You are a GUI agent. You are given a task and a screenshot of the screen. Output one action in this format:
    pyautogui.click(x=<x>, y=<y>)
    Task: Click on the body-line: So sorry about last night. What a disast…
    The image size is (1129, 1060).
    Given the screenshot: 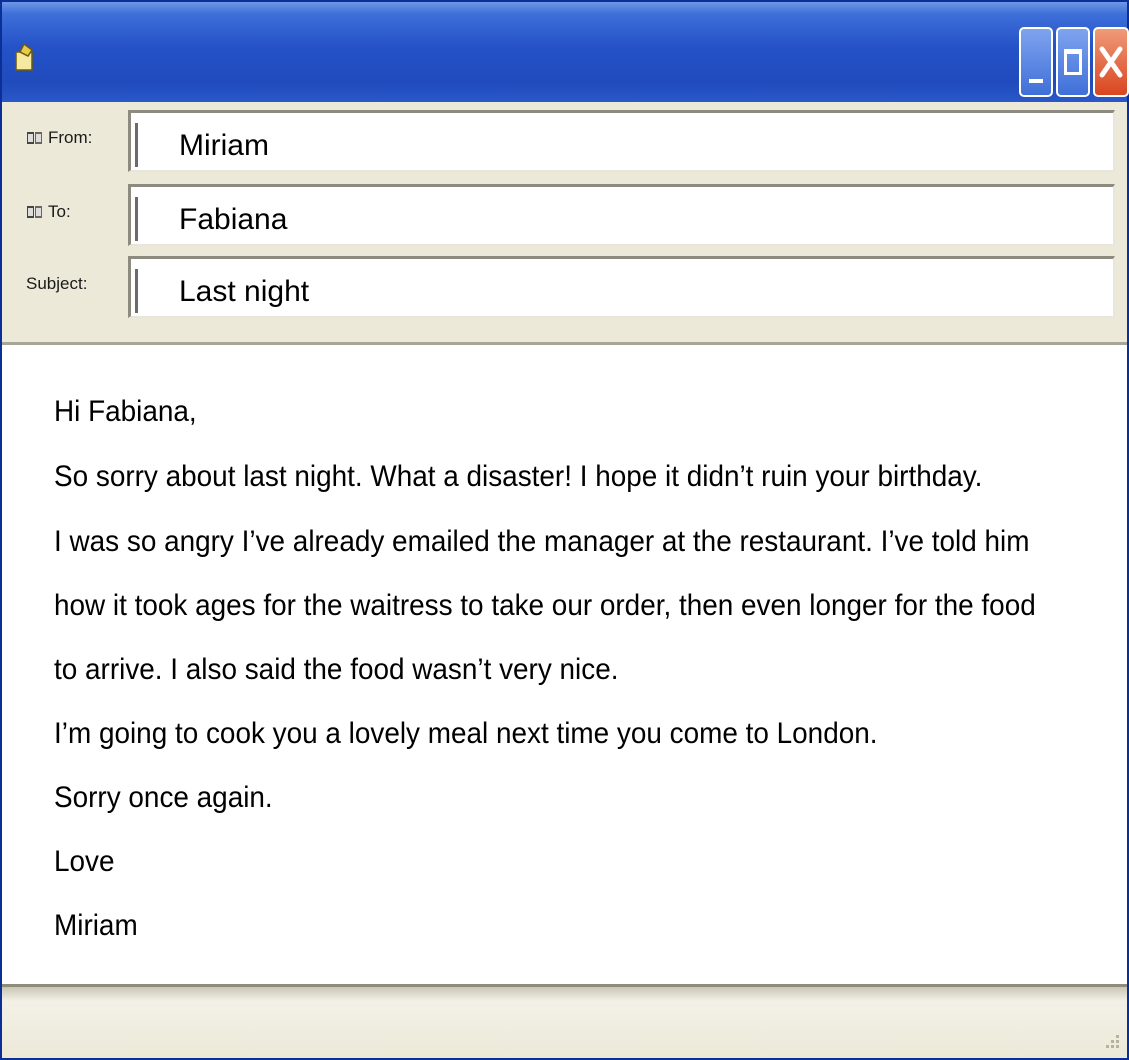 What is the action you would take?
    pyautogui.click(x=518, y=476)
    